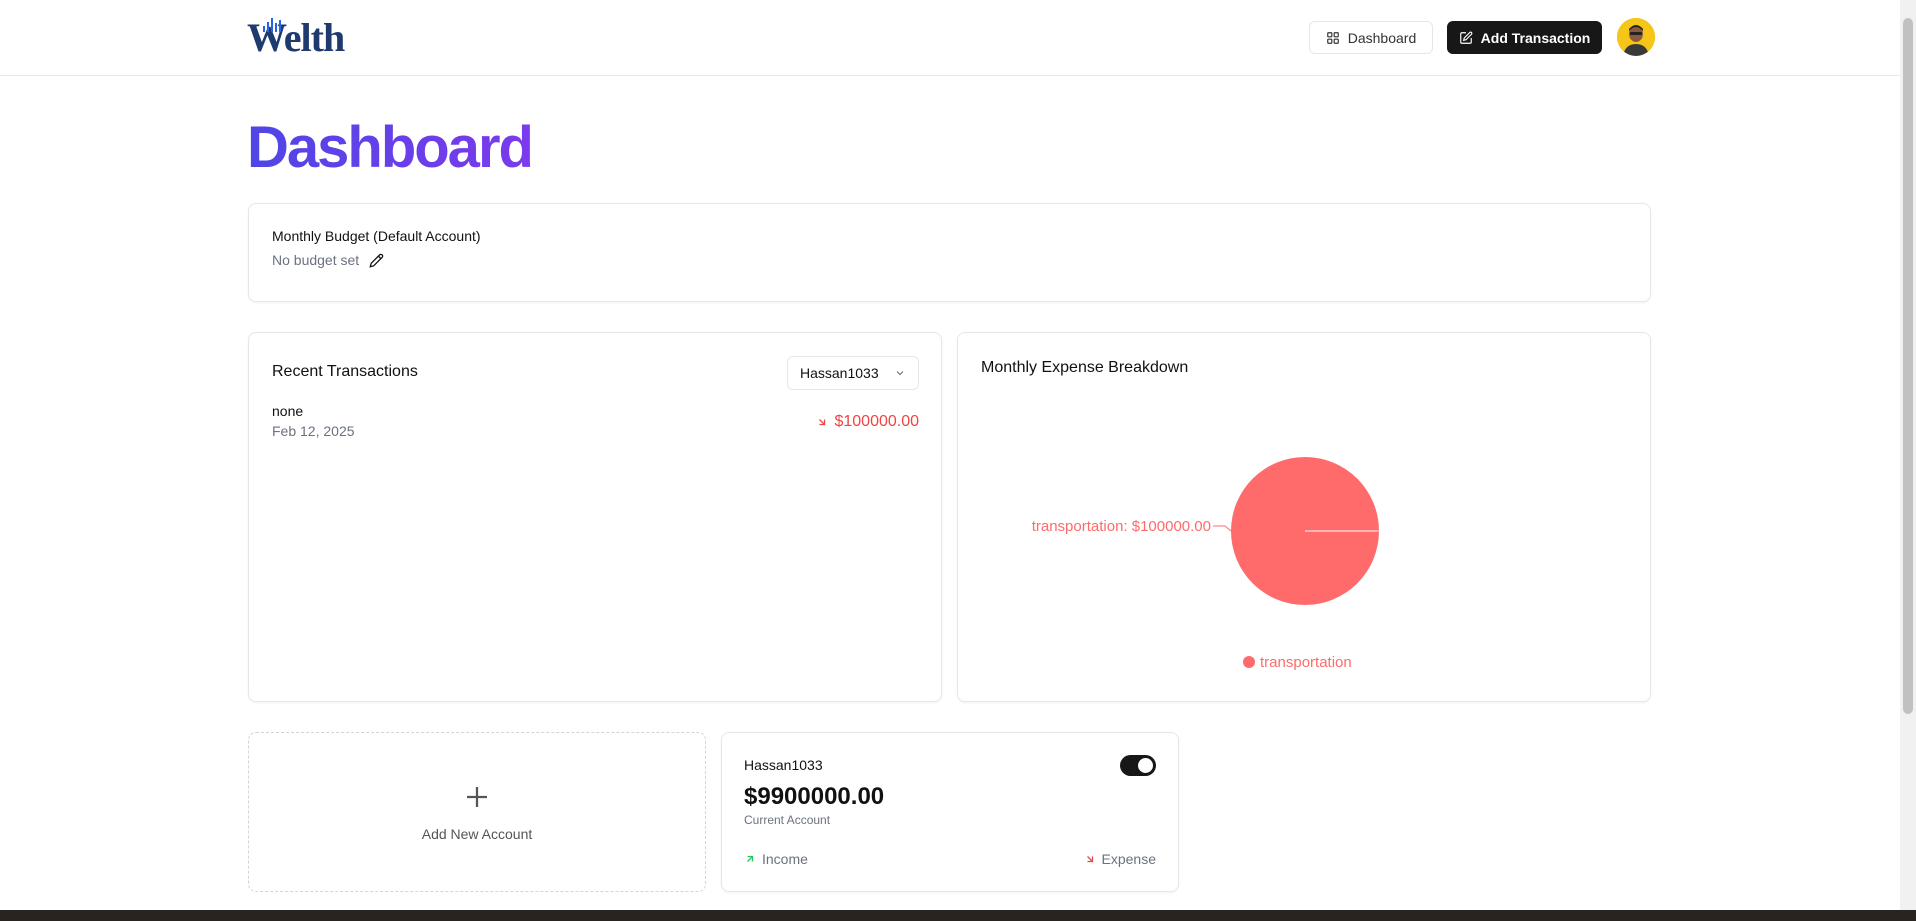 The height and width of the screenshot is (921, 1916). Describe the element at coordinates (376, 260) in the screenshot. I see `pencil-icon` at that location.